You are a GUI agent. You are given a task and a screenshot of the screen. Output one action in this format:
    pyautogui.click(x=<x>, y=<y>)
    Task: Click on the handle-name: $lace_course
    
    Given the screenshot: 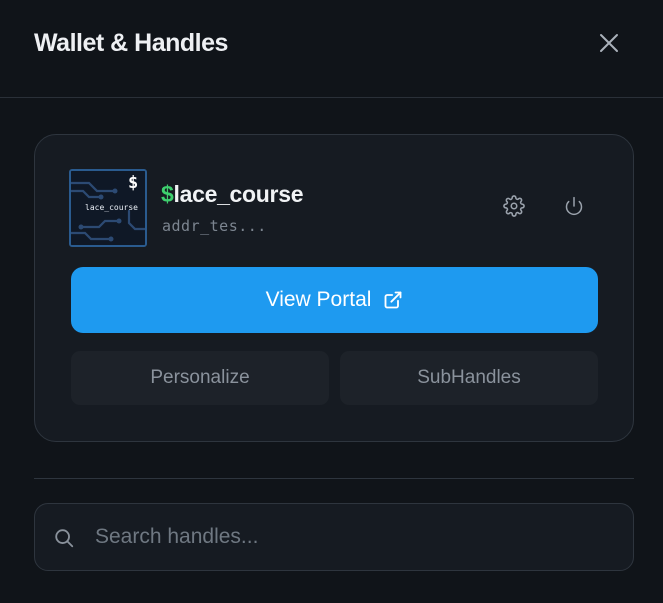 What is the action you would take?
    pyautogui.click(x=232, y=194)
    